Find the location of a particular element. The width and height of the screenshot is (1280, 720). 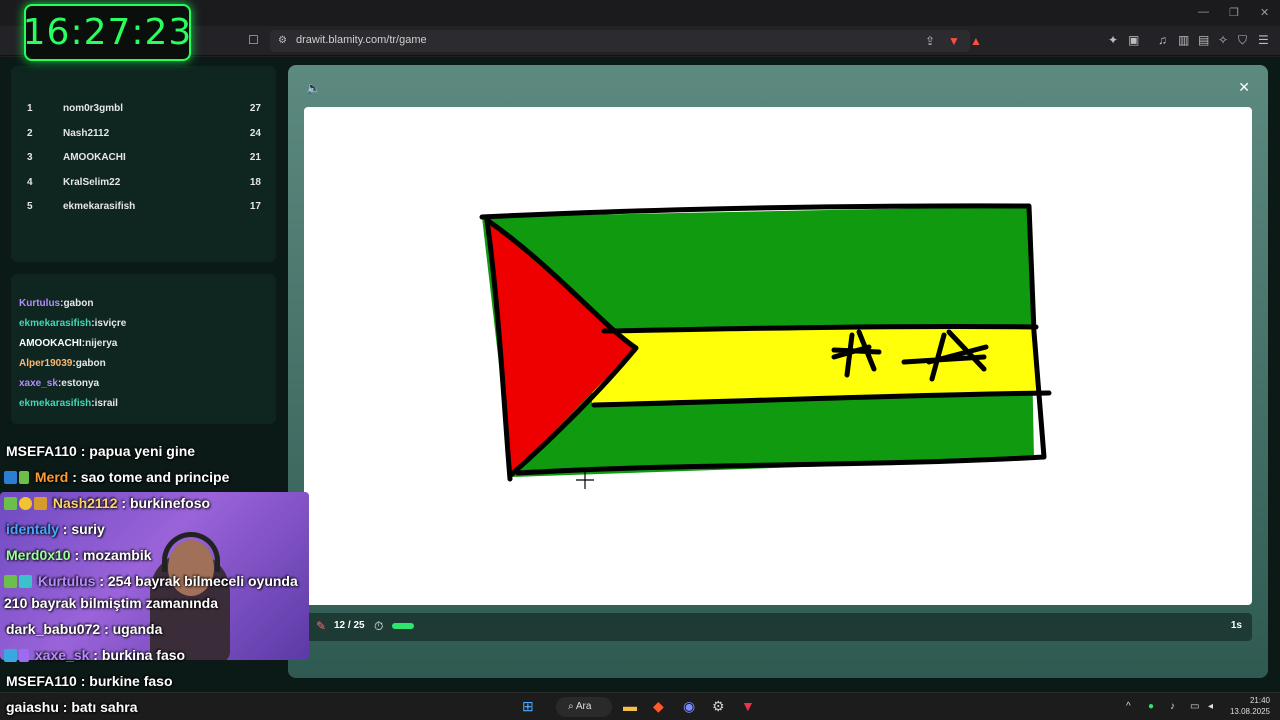

lb-rank: 1 is located at coordinates (30, 108).